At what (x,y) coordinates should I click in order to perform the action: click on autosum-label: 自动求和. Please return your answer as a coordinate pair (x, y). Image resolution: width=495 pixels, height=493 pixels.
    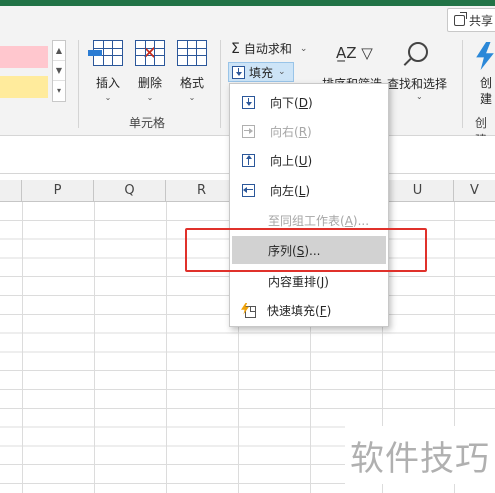
    Looking at the image, I should click on (267, 49).